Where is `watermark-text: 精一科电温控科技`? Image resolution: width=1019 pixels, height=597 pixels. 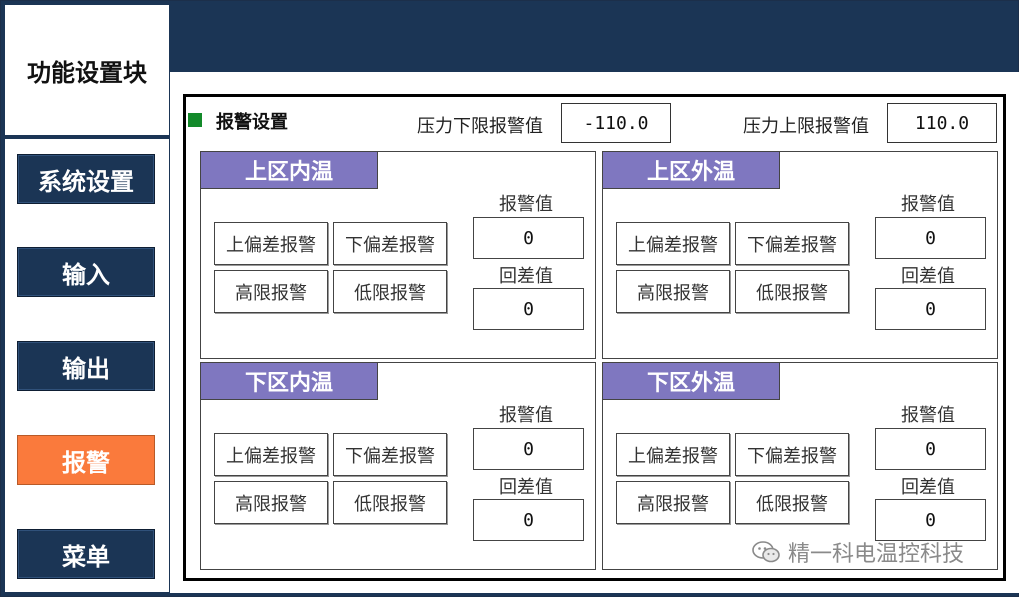 watermark-text: 精一科电温控科技 is located at coordinates (876, 554).